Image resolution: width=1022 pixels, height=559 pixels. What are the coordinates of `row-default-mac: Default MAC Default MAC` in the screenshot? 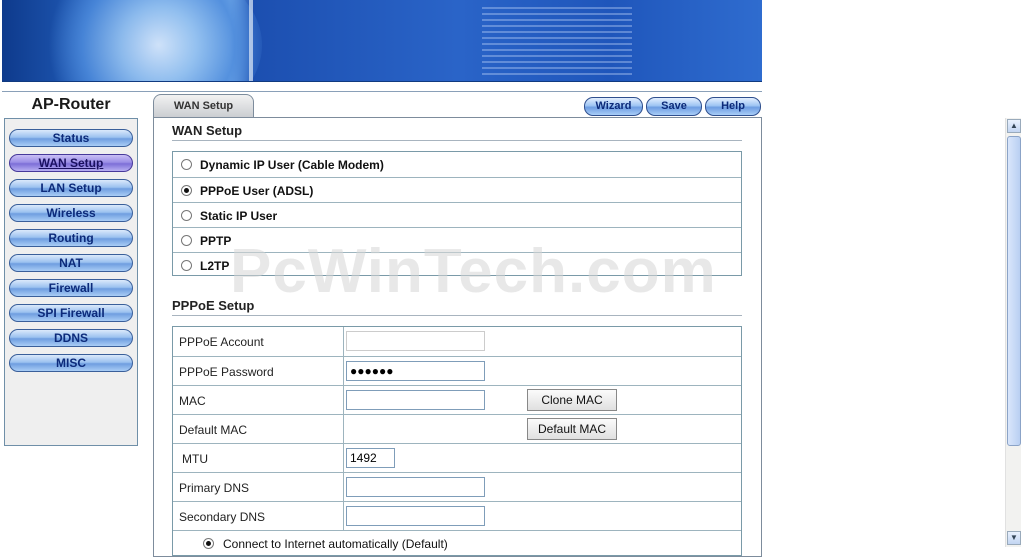 It's located at (457, 428).